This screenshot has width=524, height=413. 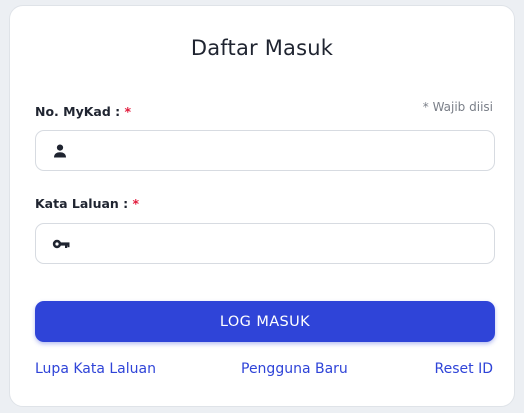 What do you see at coordinates (128, 111) in the screenshot?
I see `mykad-required-mark: *` at bounding box center [128, 111].